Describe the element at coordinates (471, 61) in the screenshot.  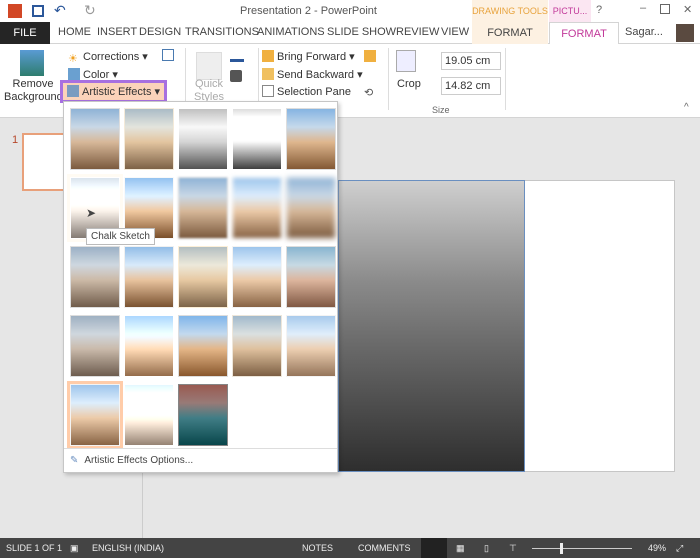
I see `height-field: 19.05 cm` at that location.